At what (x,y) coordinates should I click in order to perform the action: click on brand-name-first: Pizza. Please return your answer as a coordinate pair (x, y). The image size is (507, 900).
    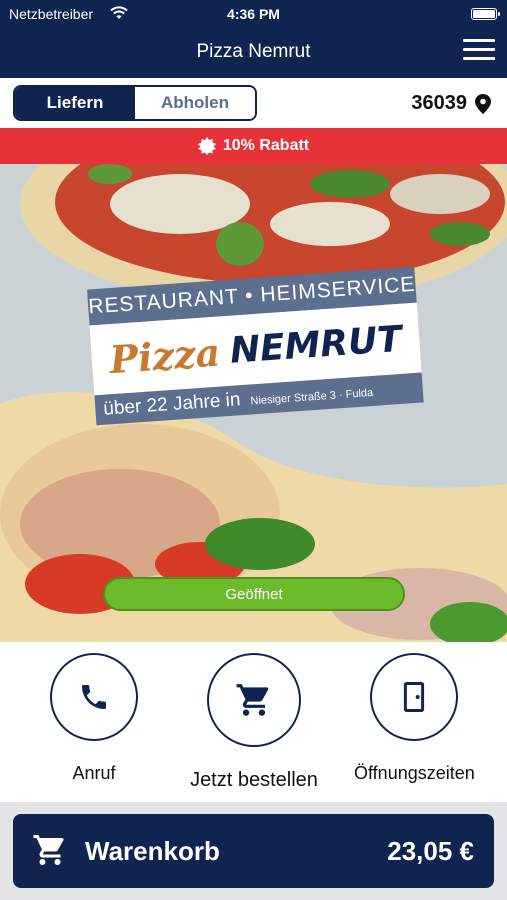
    Looking at the image, I should click on (164, 355).